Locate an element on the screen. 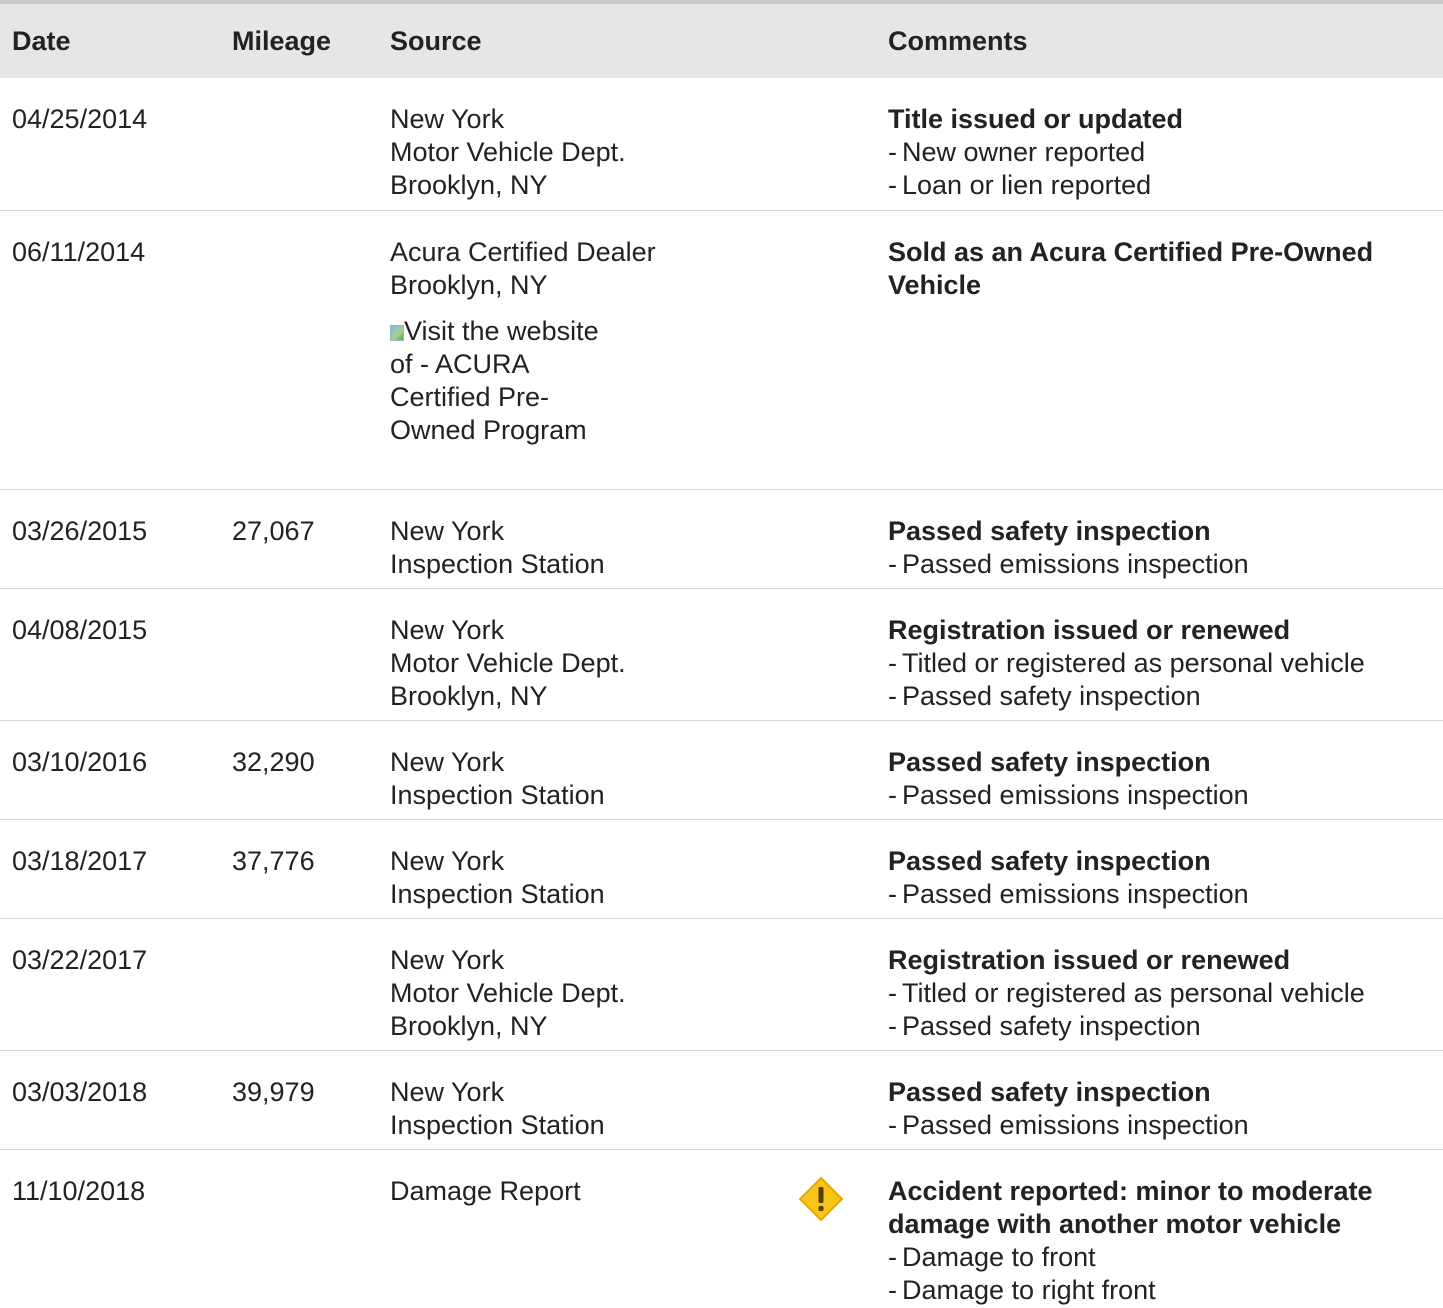 The width and height of the screenshot is (1443, 1308). table-header: Date Mileage Source Comments is located at coordinates (721, 41).